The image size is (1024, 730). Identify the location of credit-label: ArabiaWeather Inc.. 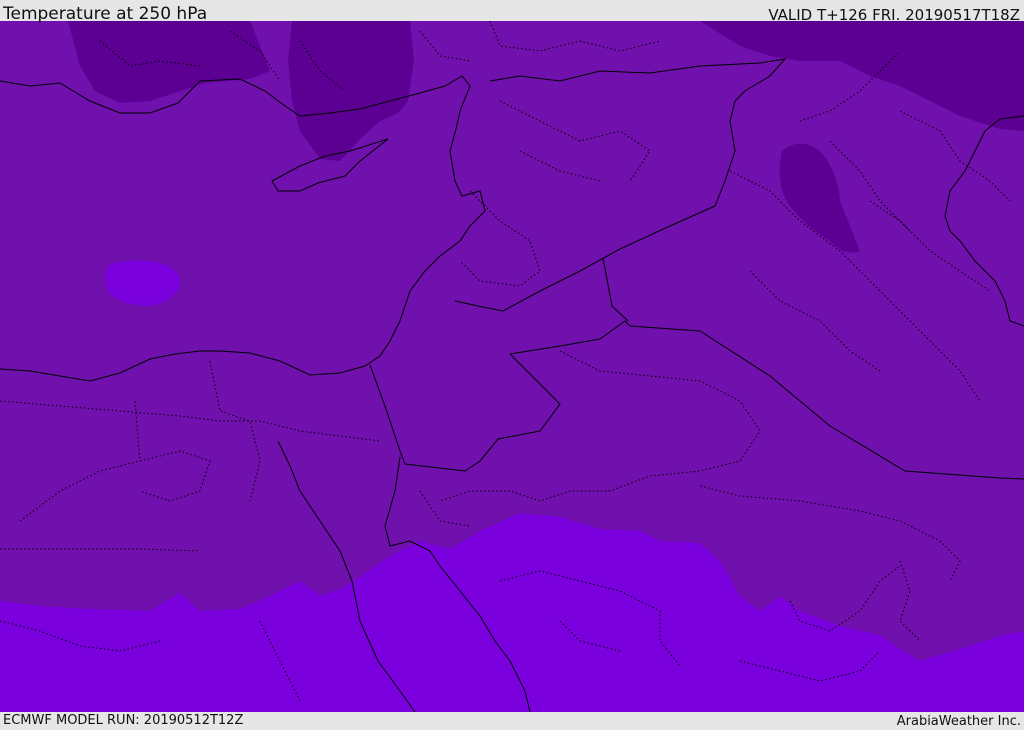
(958, 721).